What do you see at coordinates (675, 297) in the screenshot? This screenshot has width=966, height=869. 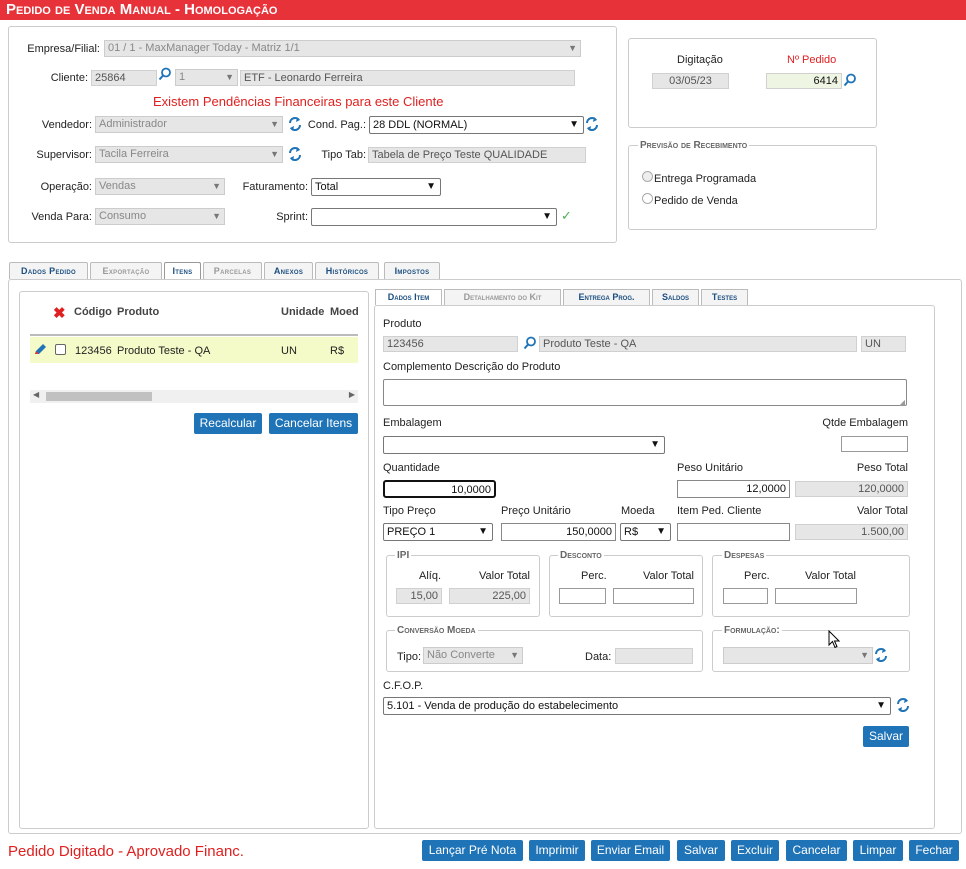 I see `tab-saldos: Saldos` at bounding box center [675, 297].